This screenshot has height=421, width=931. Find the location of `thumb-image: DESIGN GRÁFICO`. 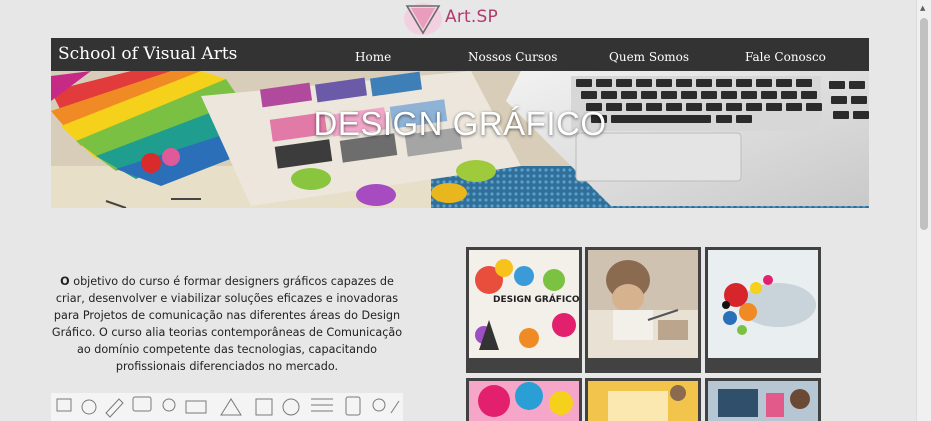

thumb-image: DESIGN GRÁFICO is located at coordinates (524, 304).